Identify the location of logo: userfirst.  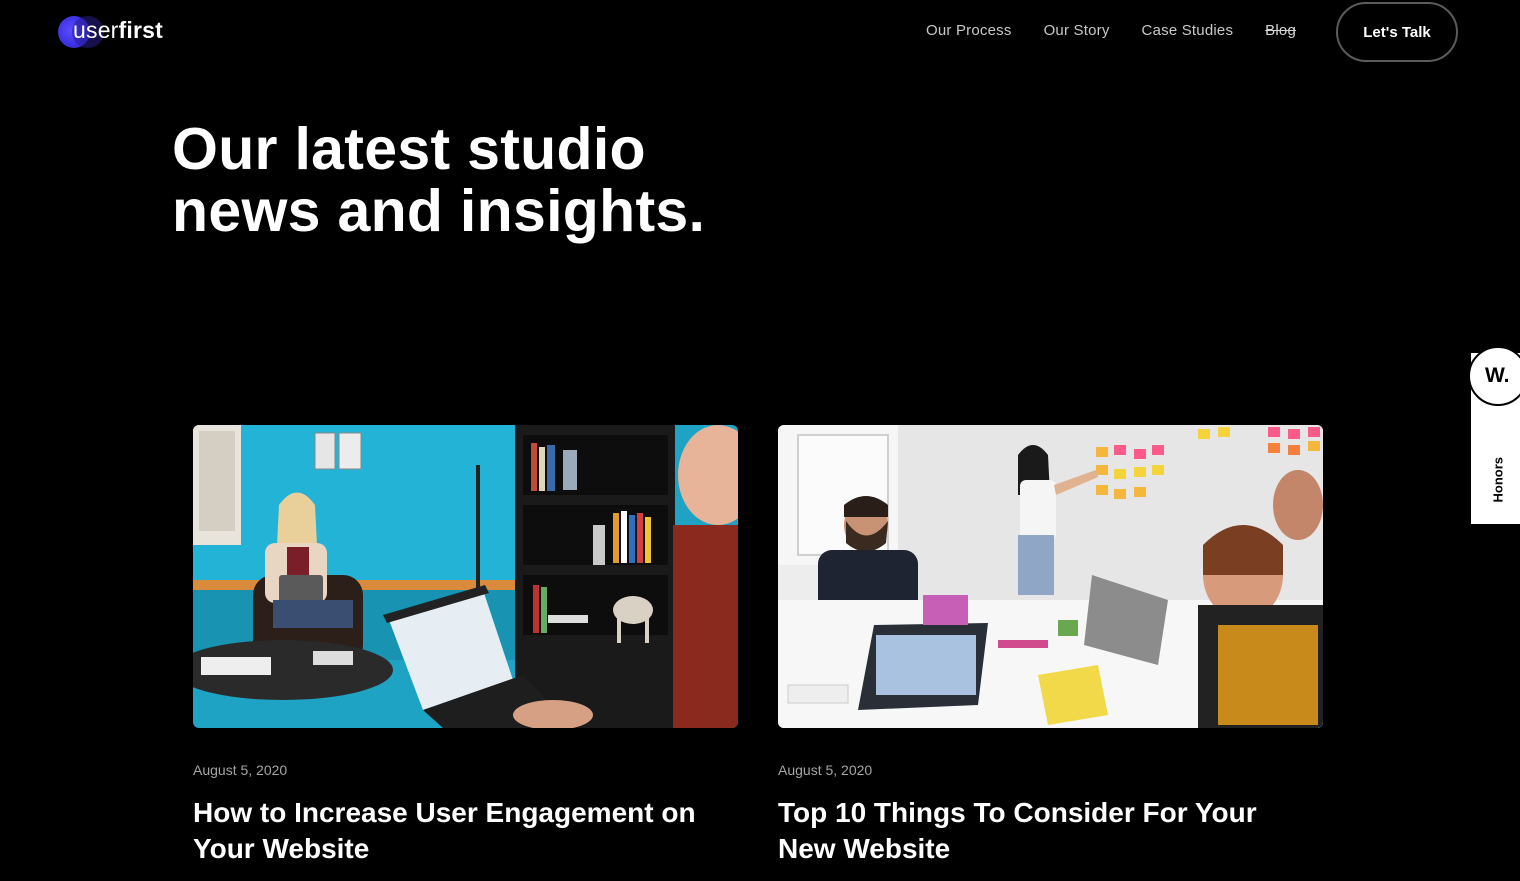
(110, 32).